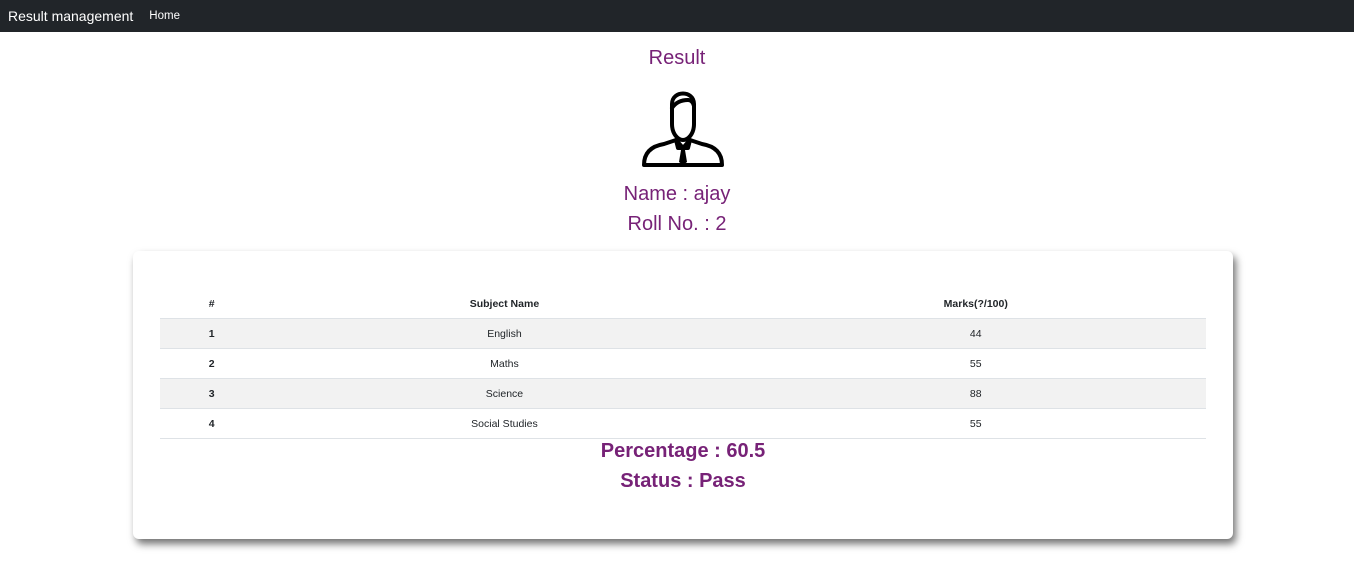 This screenshot has width=1354, height=582. What do you see at coordinates (677, 194) in the screenshot?
I see `student-name: Name : ajay` at bounding box center [677, 194].